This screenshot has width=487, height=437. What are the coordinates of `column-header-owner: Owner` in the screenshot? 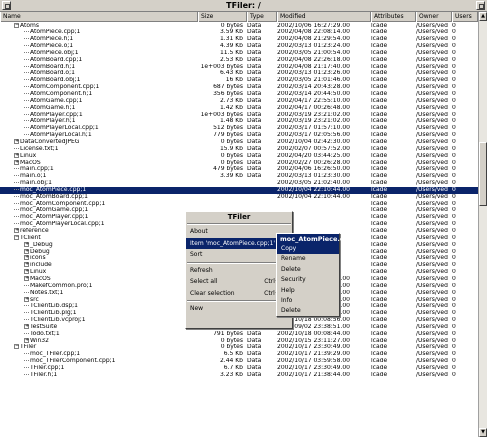 It's located at (434, 17).